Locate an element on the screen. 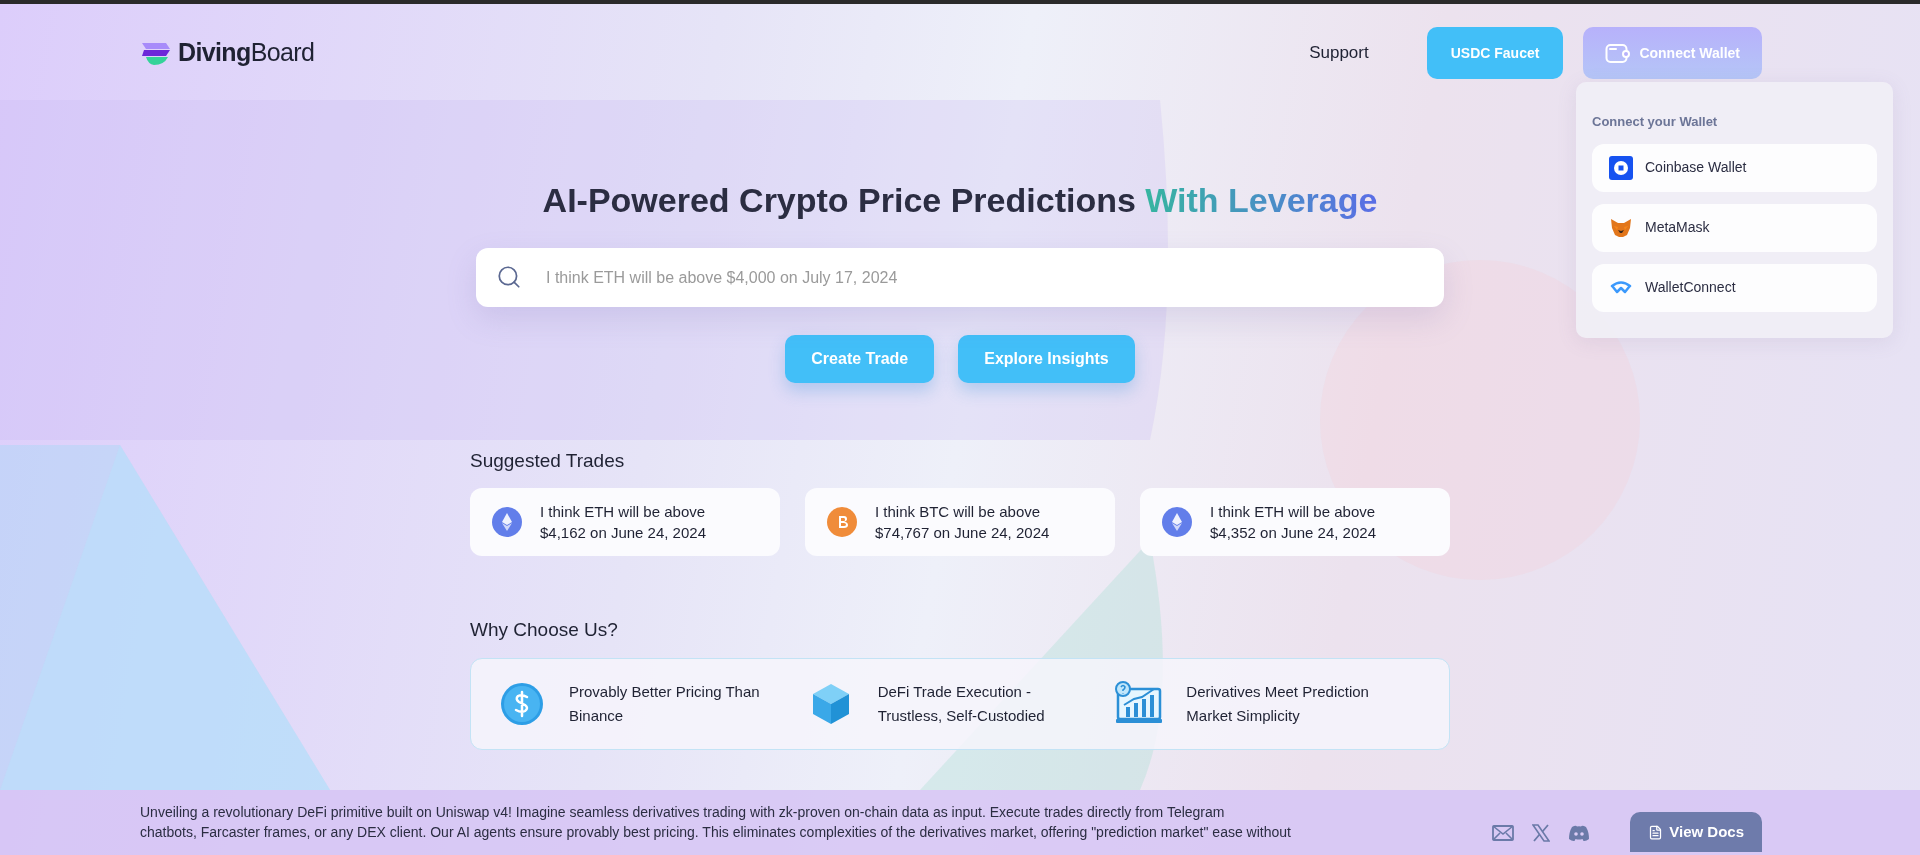  feature-text: Trustless, Self-Custodied is located at coordinates (961, 716).